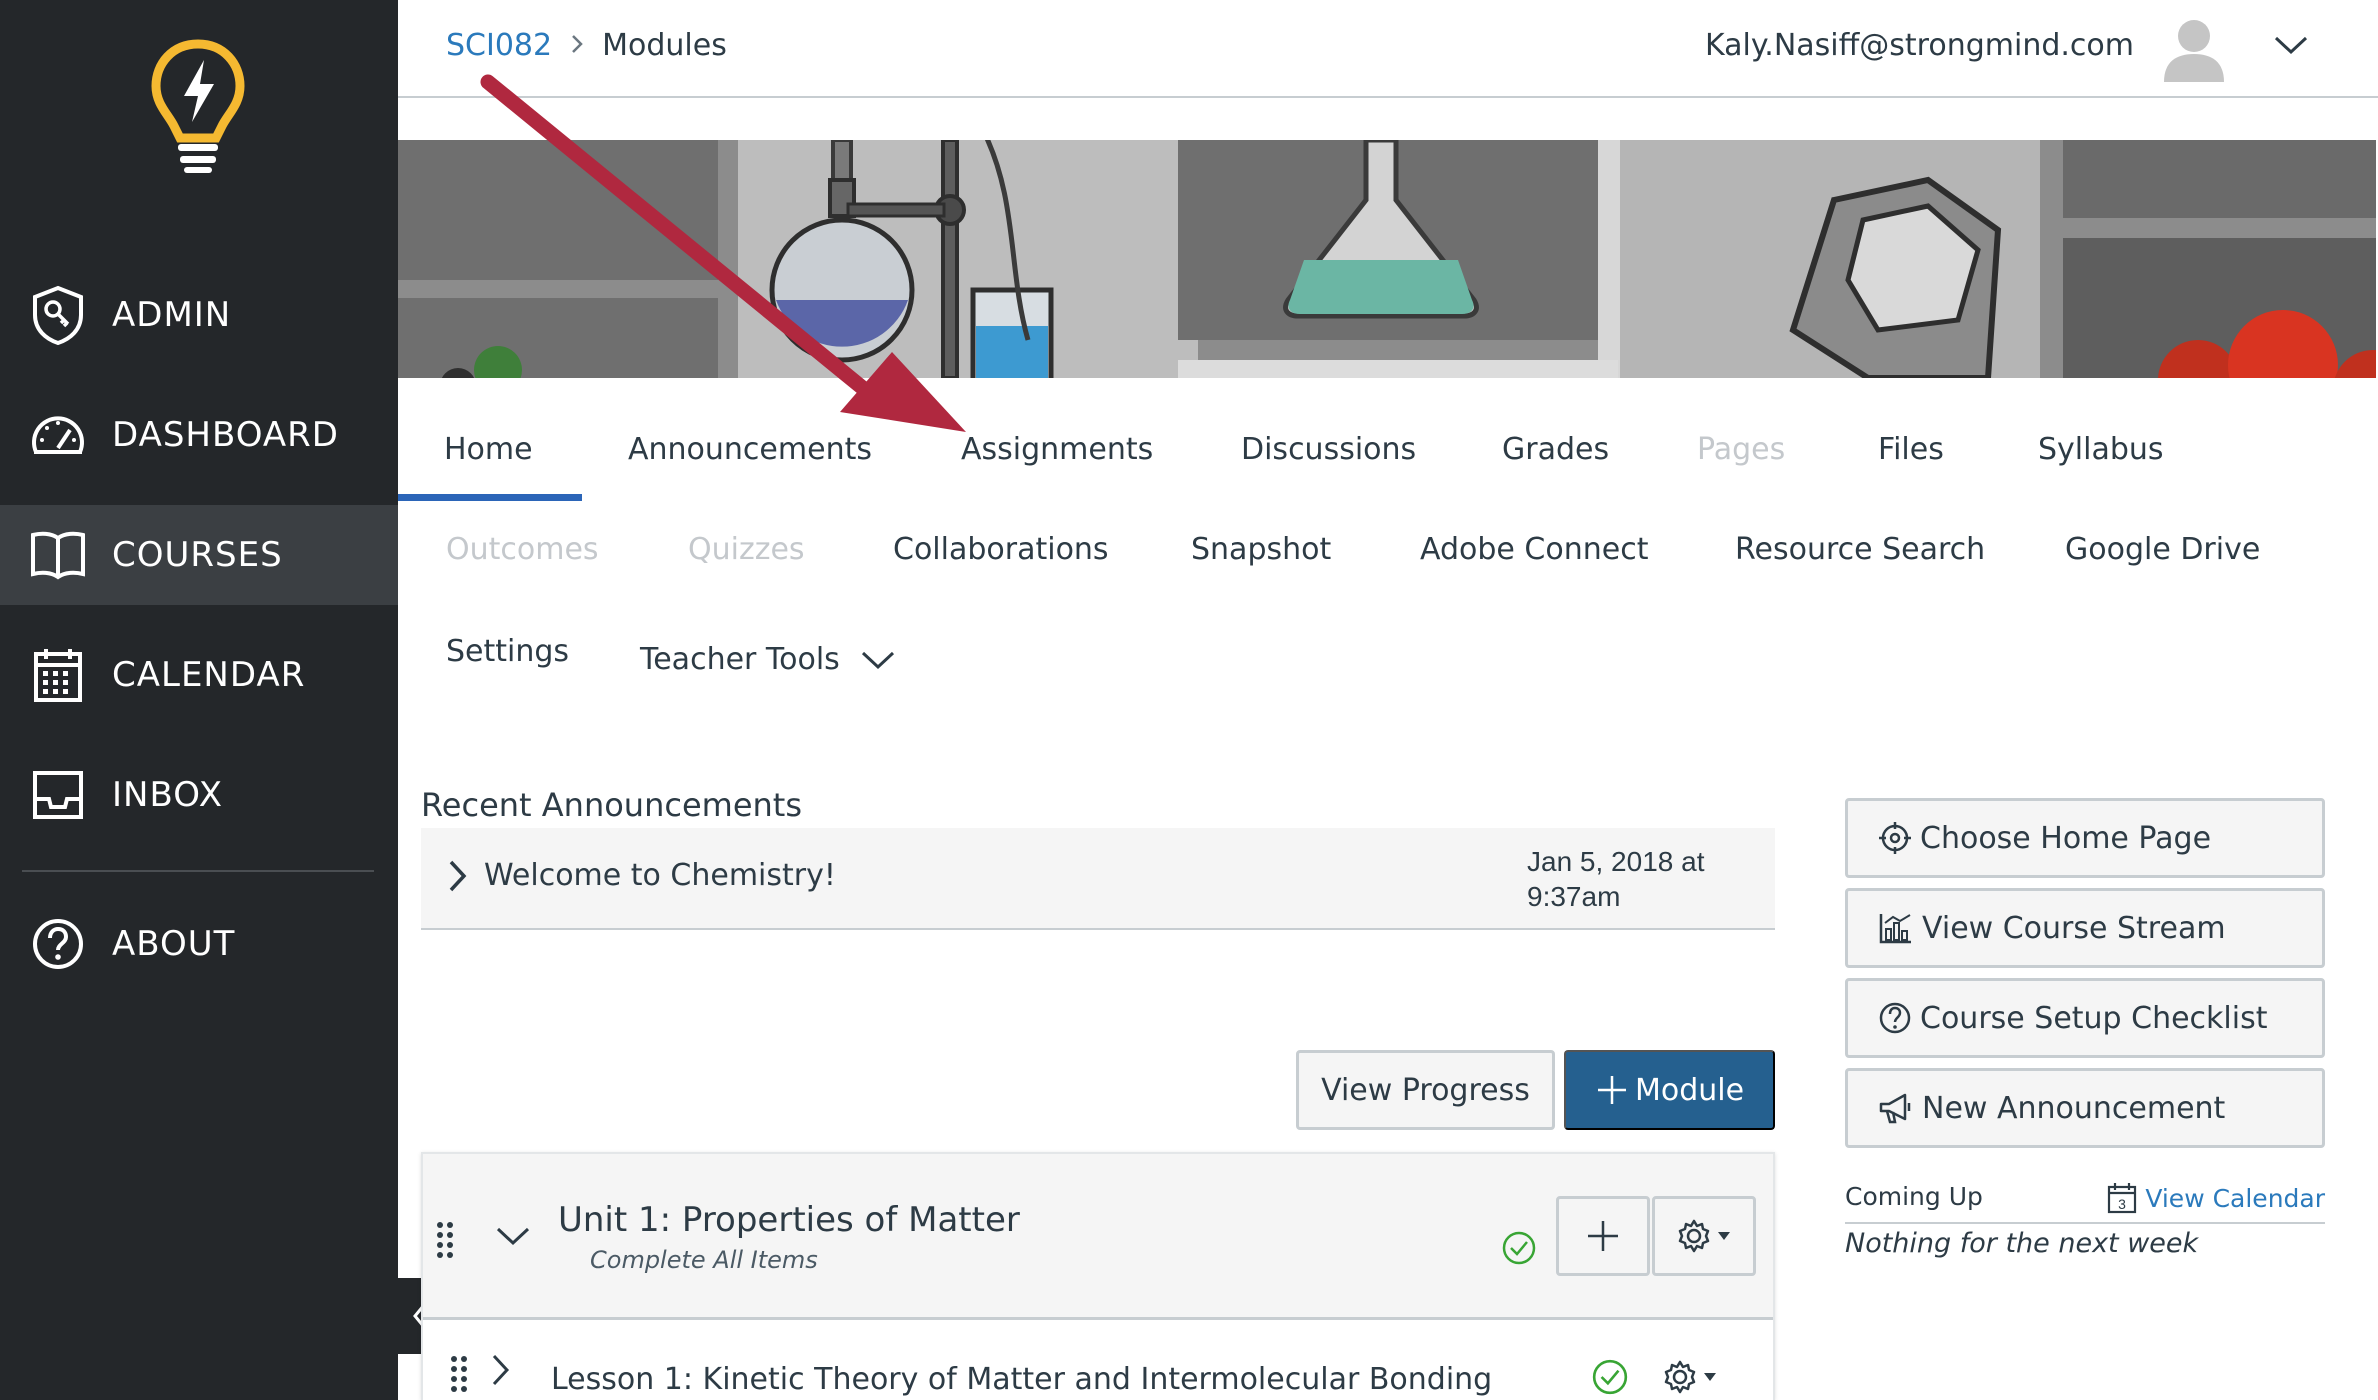 The width and height of the screenshot is (2378, 1400). I want to click on new-announcement-label: New Announcement, so click(2074, 1108).